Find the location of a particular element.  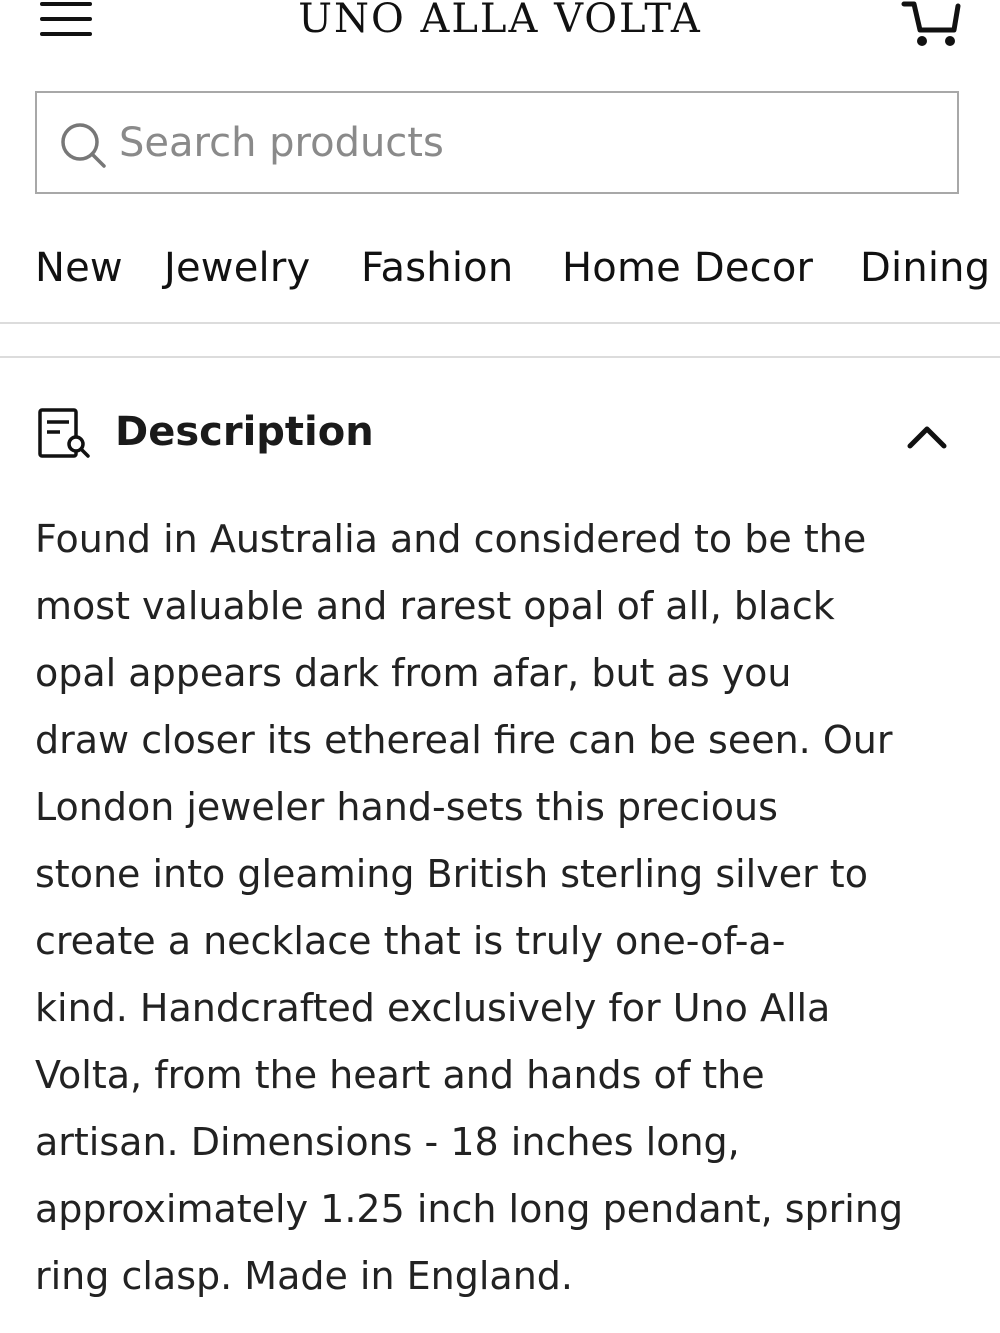

nav-item-home-decor: Home Decor is located at coordinates (687, 268).